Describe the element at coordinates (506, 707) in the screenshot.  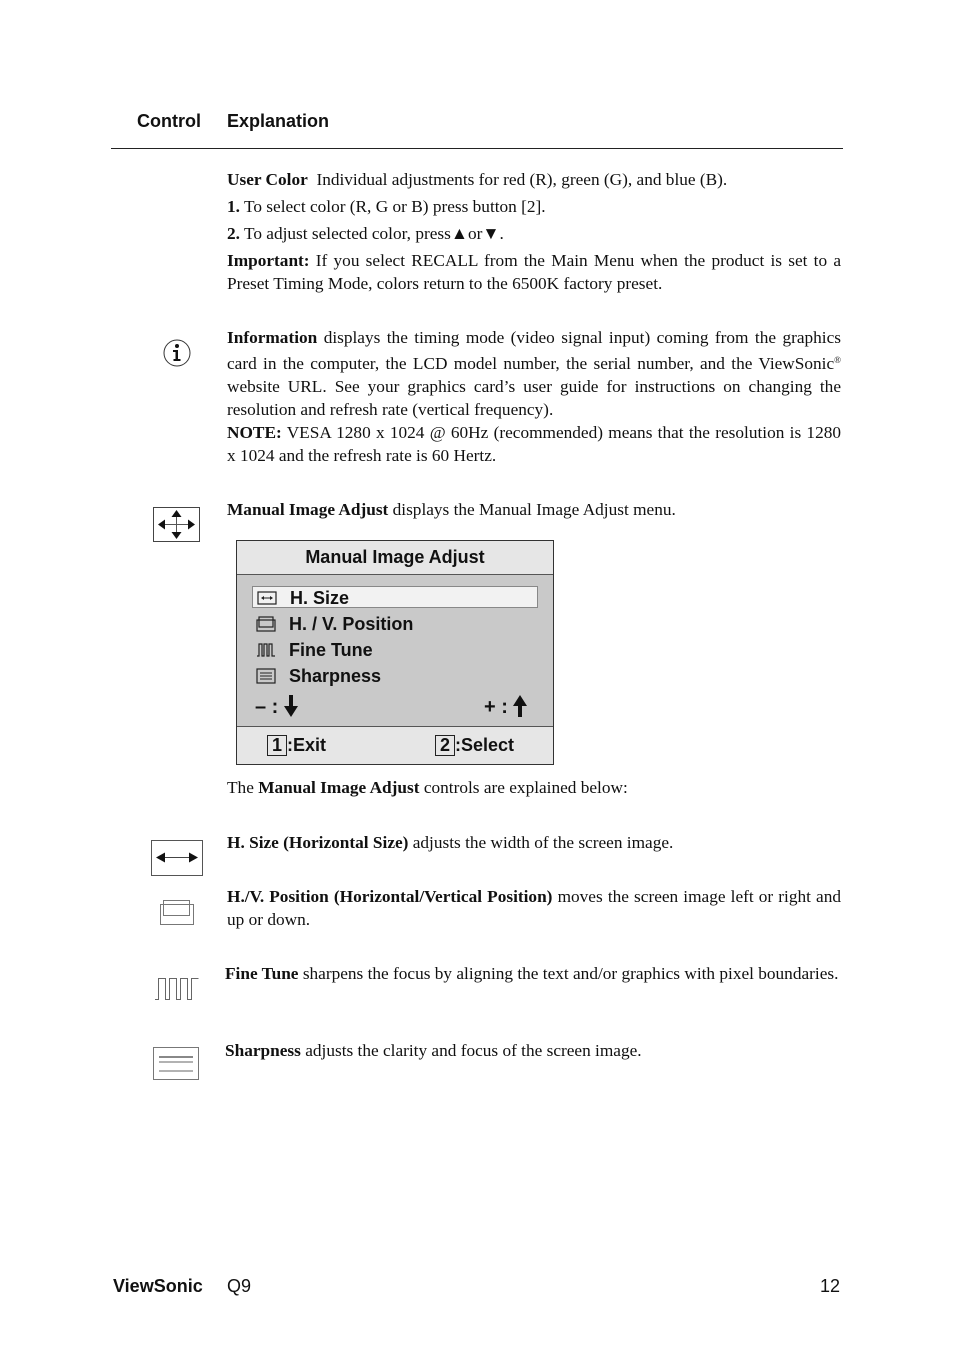
I see `osd-increase-hint: + :` at that location.